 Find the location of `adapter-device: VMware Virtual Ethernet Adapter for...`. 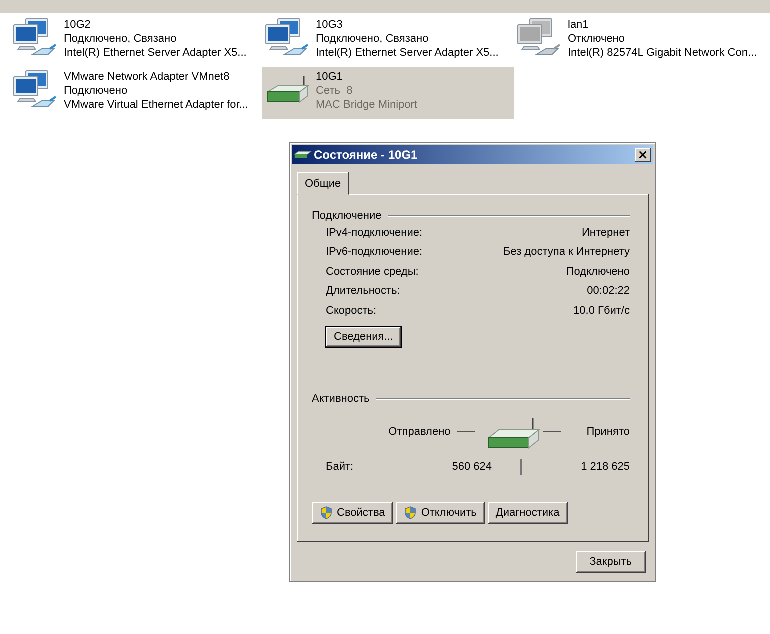

adapter-device: VMware Virtual Ethernet Adapter for... is located at coordinates (156, 105).